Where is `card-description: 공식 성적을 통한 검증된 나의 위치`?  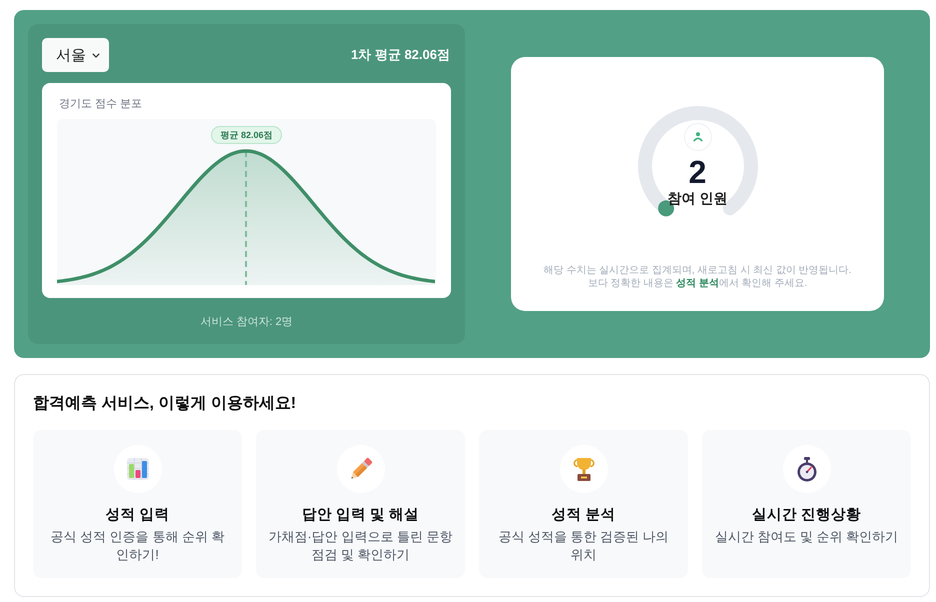
card-description: 공식 성적을 통한 검증된 나의 위치 is located at coordinates (583, 546).